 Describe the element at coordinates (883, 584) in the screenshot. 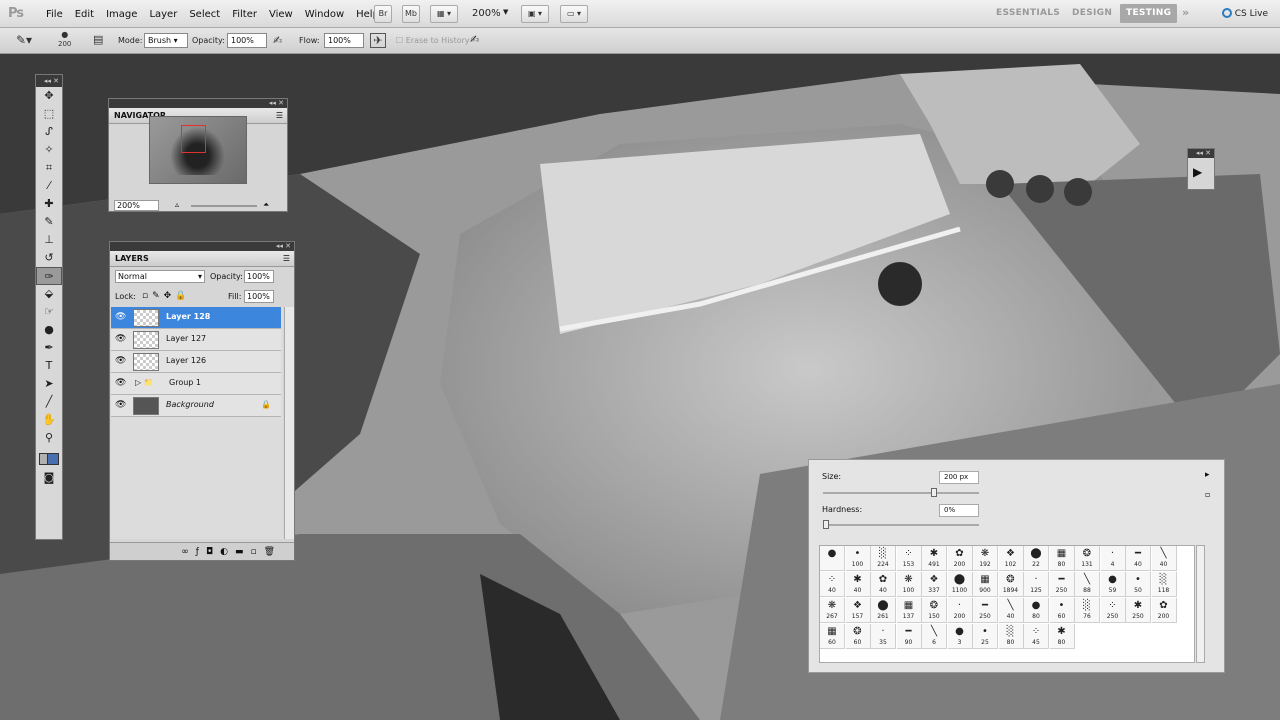

I see `brush-preset: ✿ 40` at that location.